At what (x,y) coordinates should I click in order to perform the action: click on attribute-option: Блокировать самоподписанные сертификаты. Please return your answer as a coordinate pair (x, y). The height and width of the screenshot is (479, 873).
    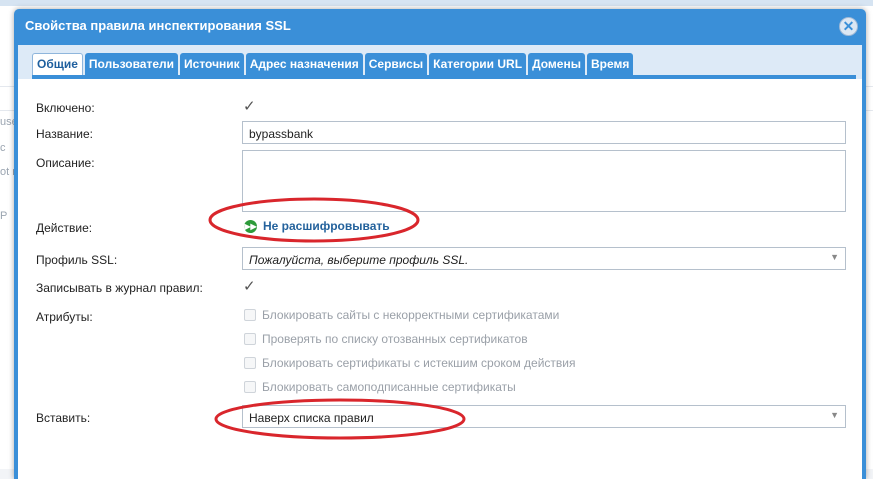
    Looking at the image, I should click on (380, 387).